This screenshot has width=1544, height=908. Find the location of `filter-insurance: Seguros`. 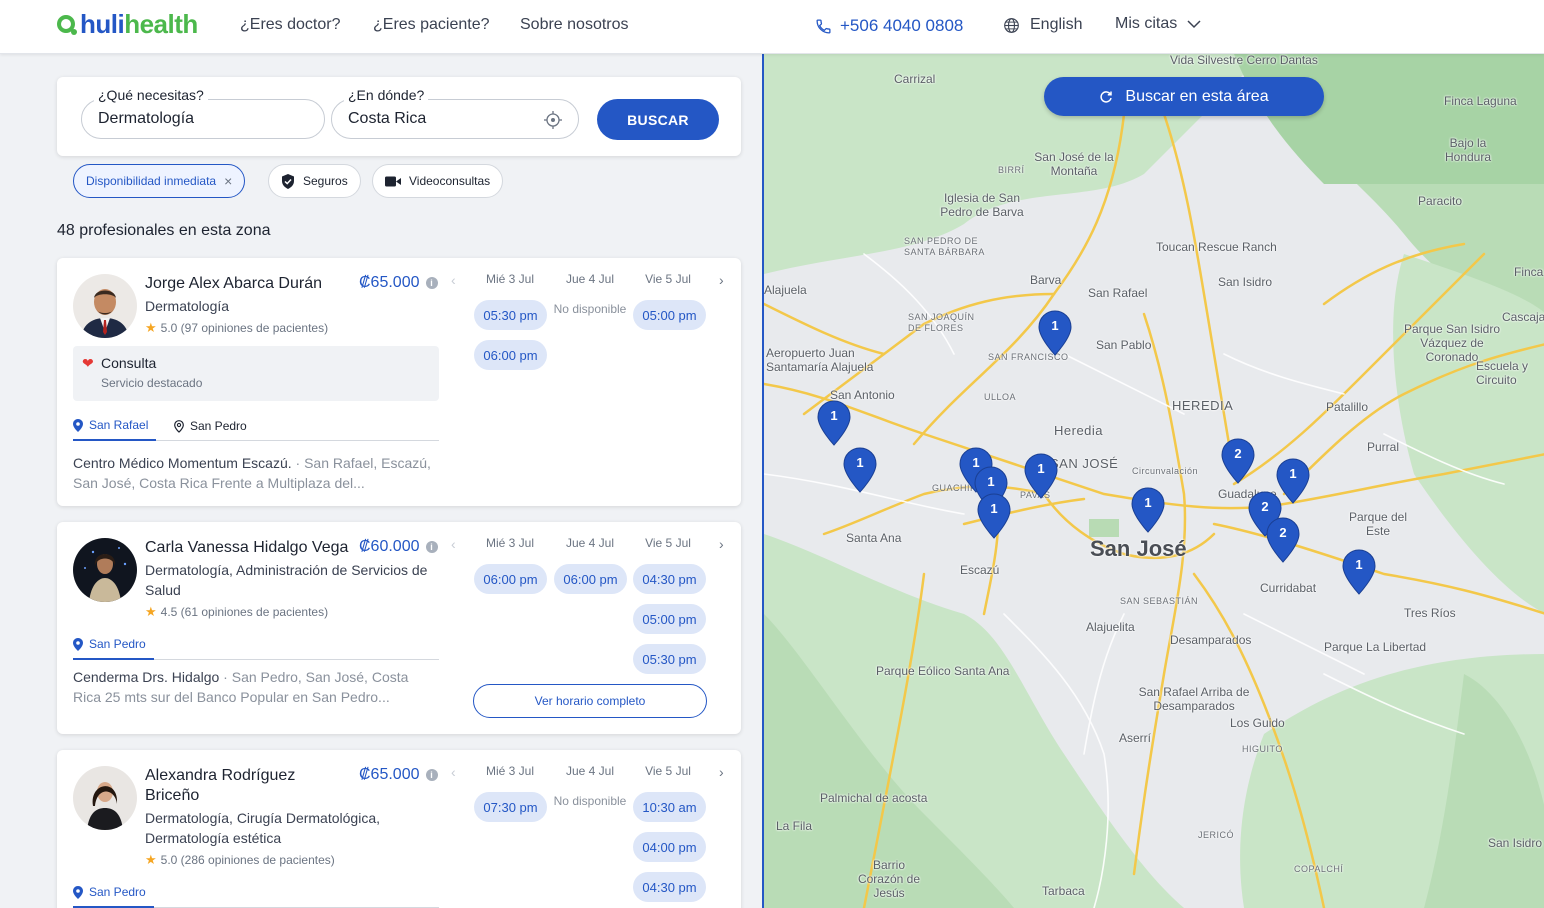

filter-insurance: Seguros is located at coordinates (314, 181).